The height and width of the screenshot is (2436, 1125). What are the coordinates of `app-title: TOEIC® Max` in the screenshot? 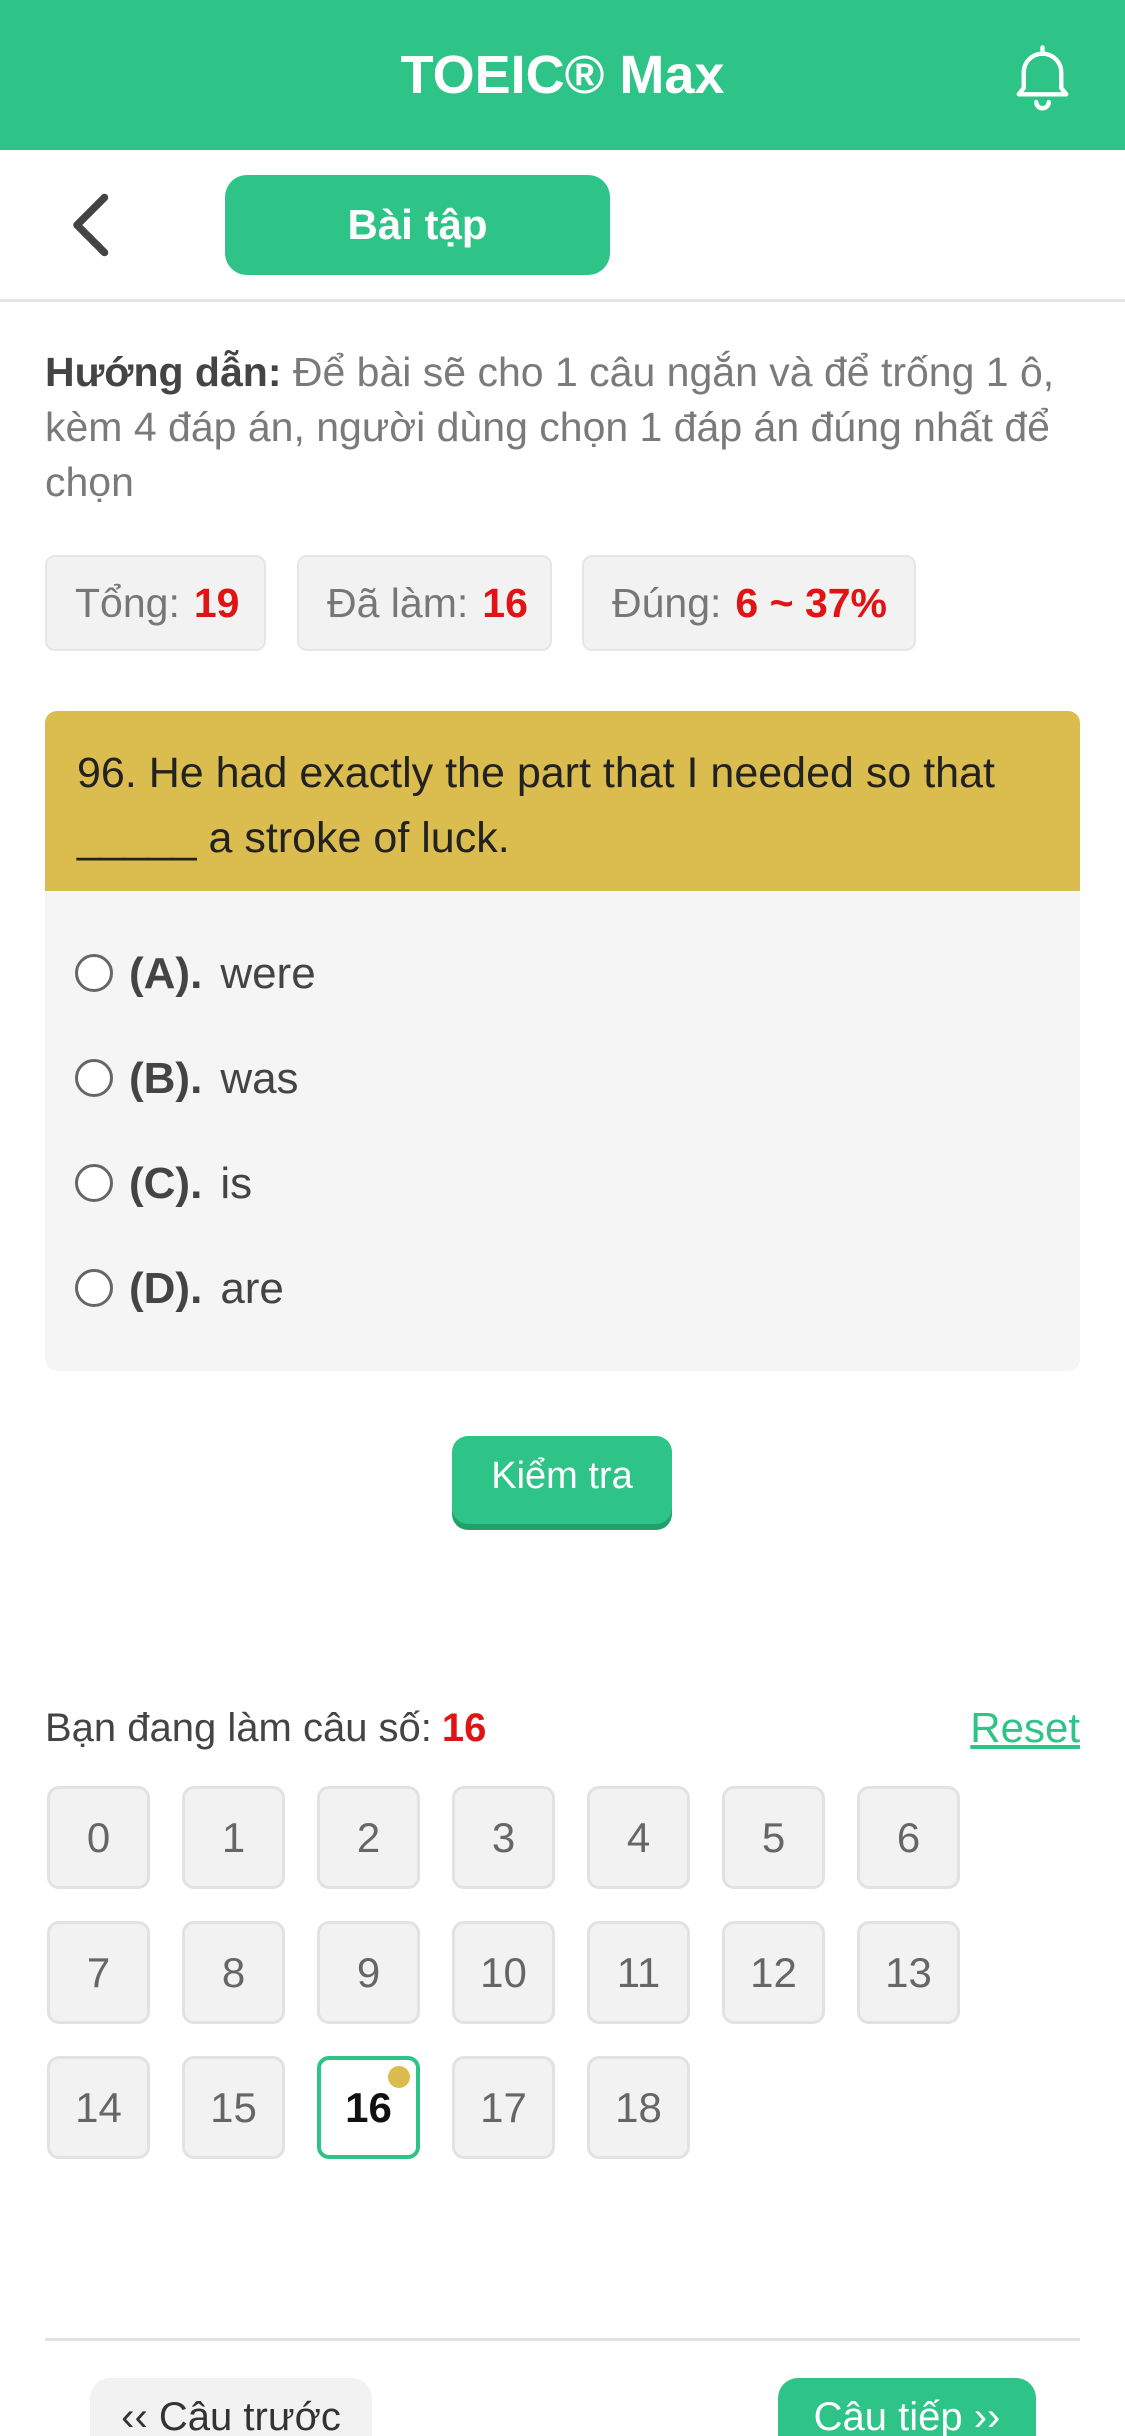 It's located at (562, 75).